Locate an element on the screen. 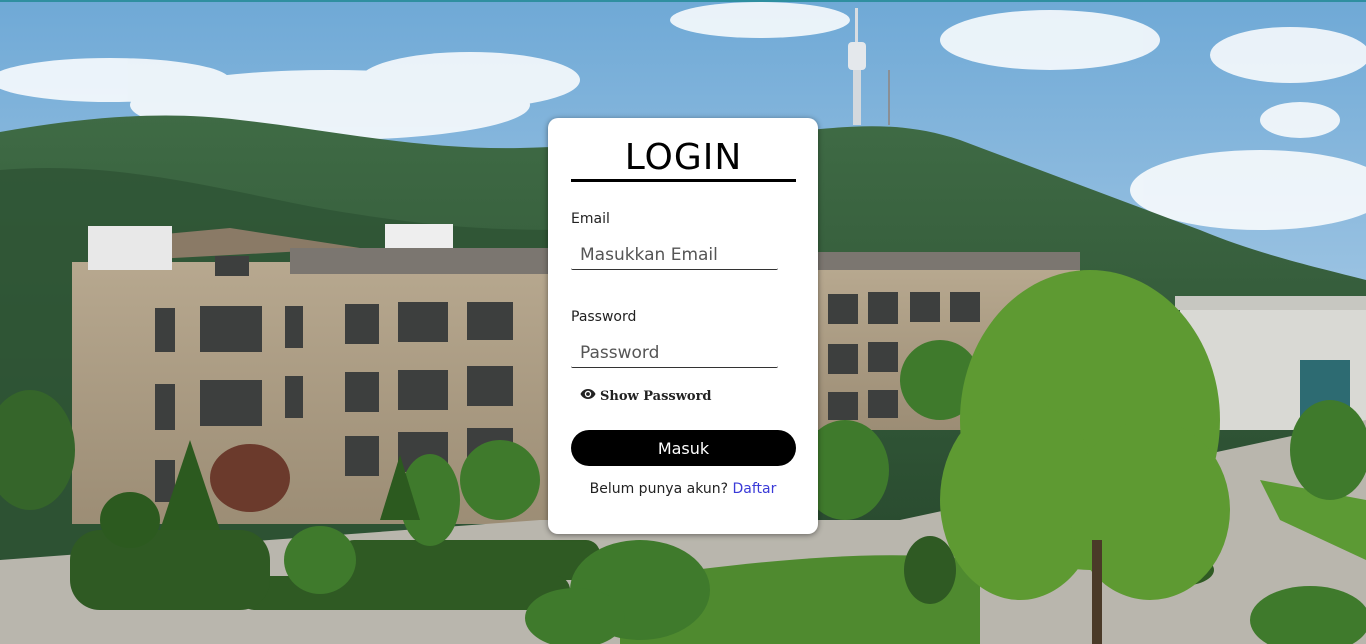  email-input is located at coordinates (674, 255).